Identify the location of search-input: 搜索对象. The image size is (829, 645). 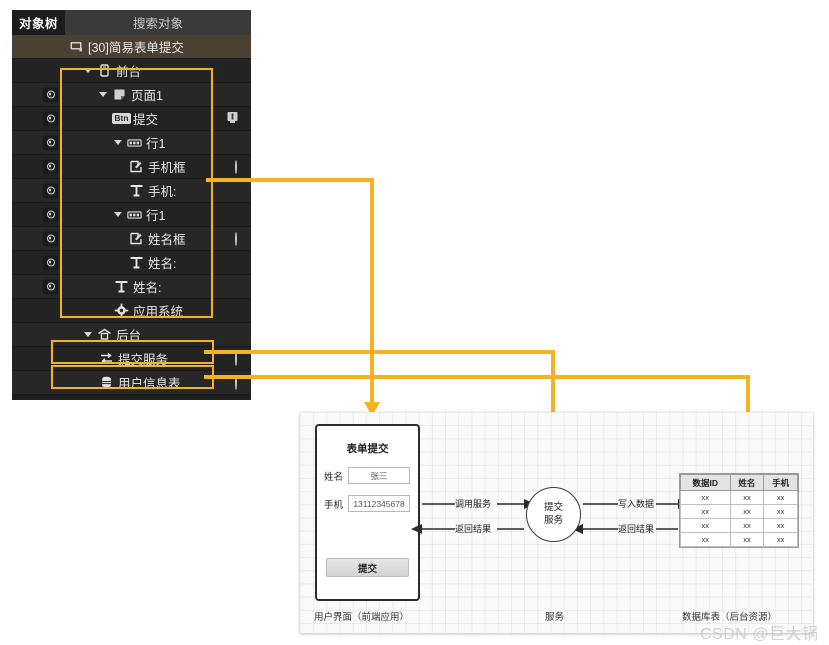
(158, 22).